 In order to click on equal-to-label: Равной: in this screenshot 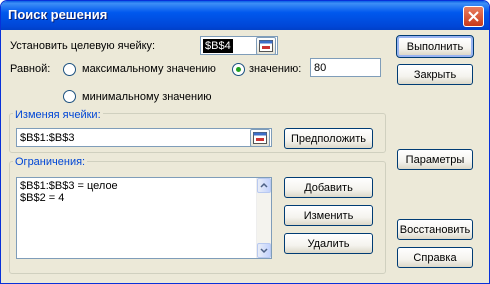, I will do `click(30, 69)`.